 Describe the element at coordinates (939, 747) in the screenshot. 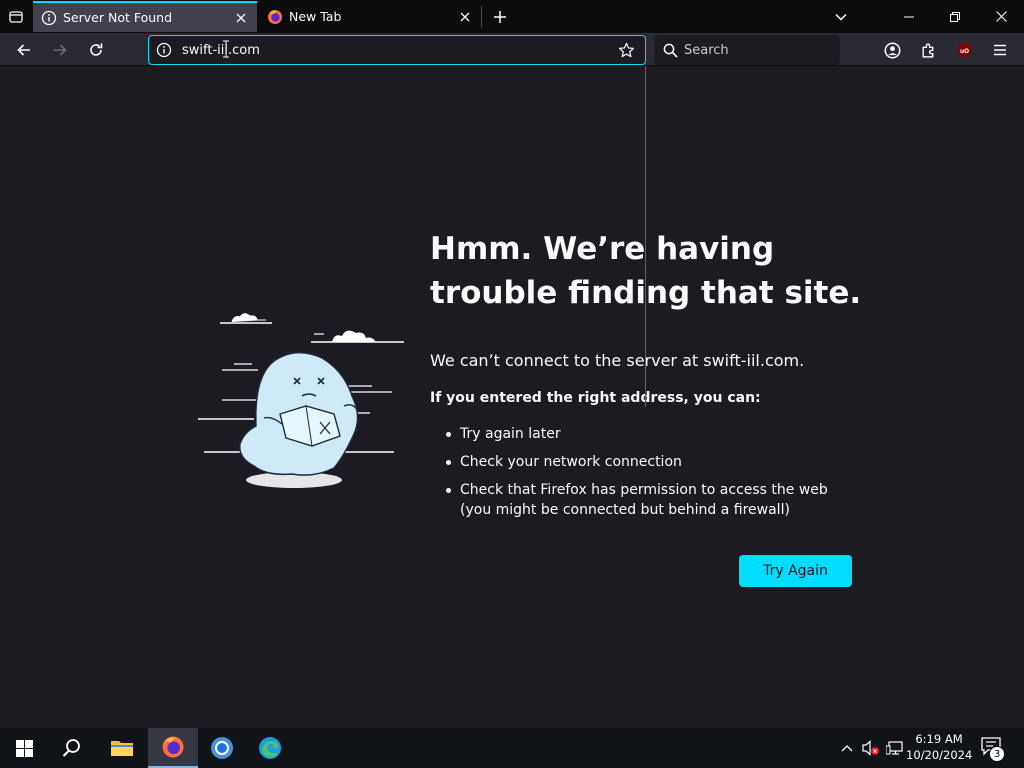

I see `taskbar-clock: 6:19 AM 10/20/2024` at that location.